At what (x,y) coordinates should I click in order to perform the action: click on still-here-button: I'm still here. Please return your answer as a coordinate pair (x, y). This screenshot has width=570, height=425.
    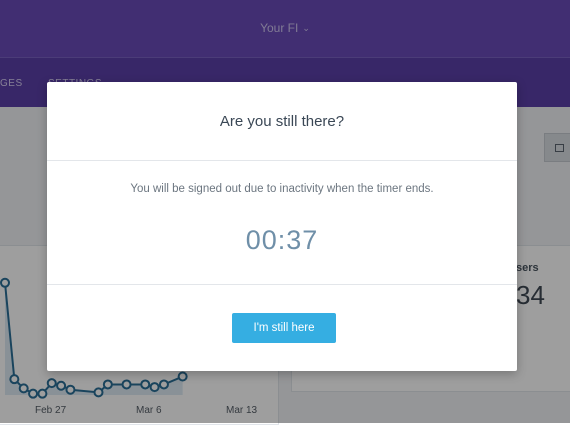
    Looking at the image, I should click on (284, 328).